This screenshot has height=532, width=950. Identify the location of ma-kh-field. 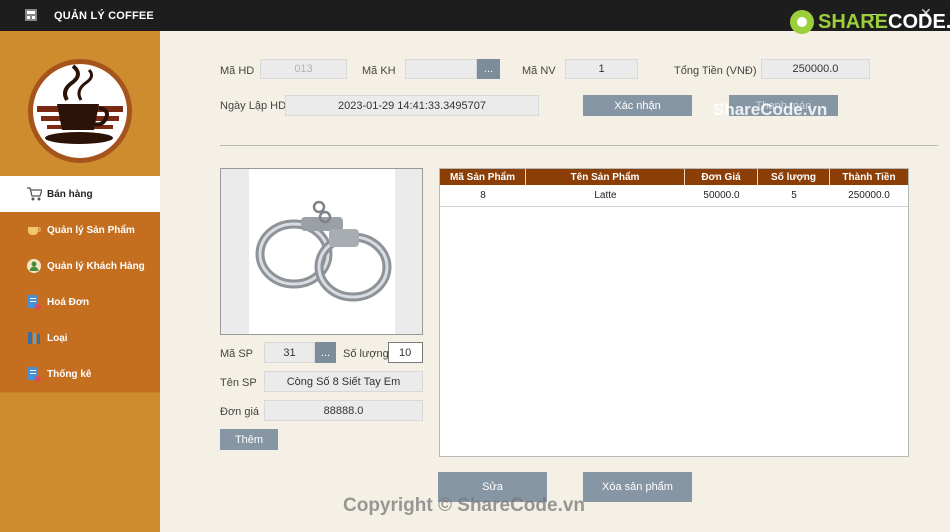
(441, 69).